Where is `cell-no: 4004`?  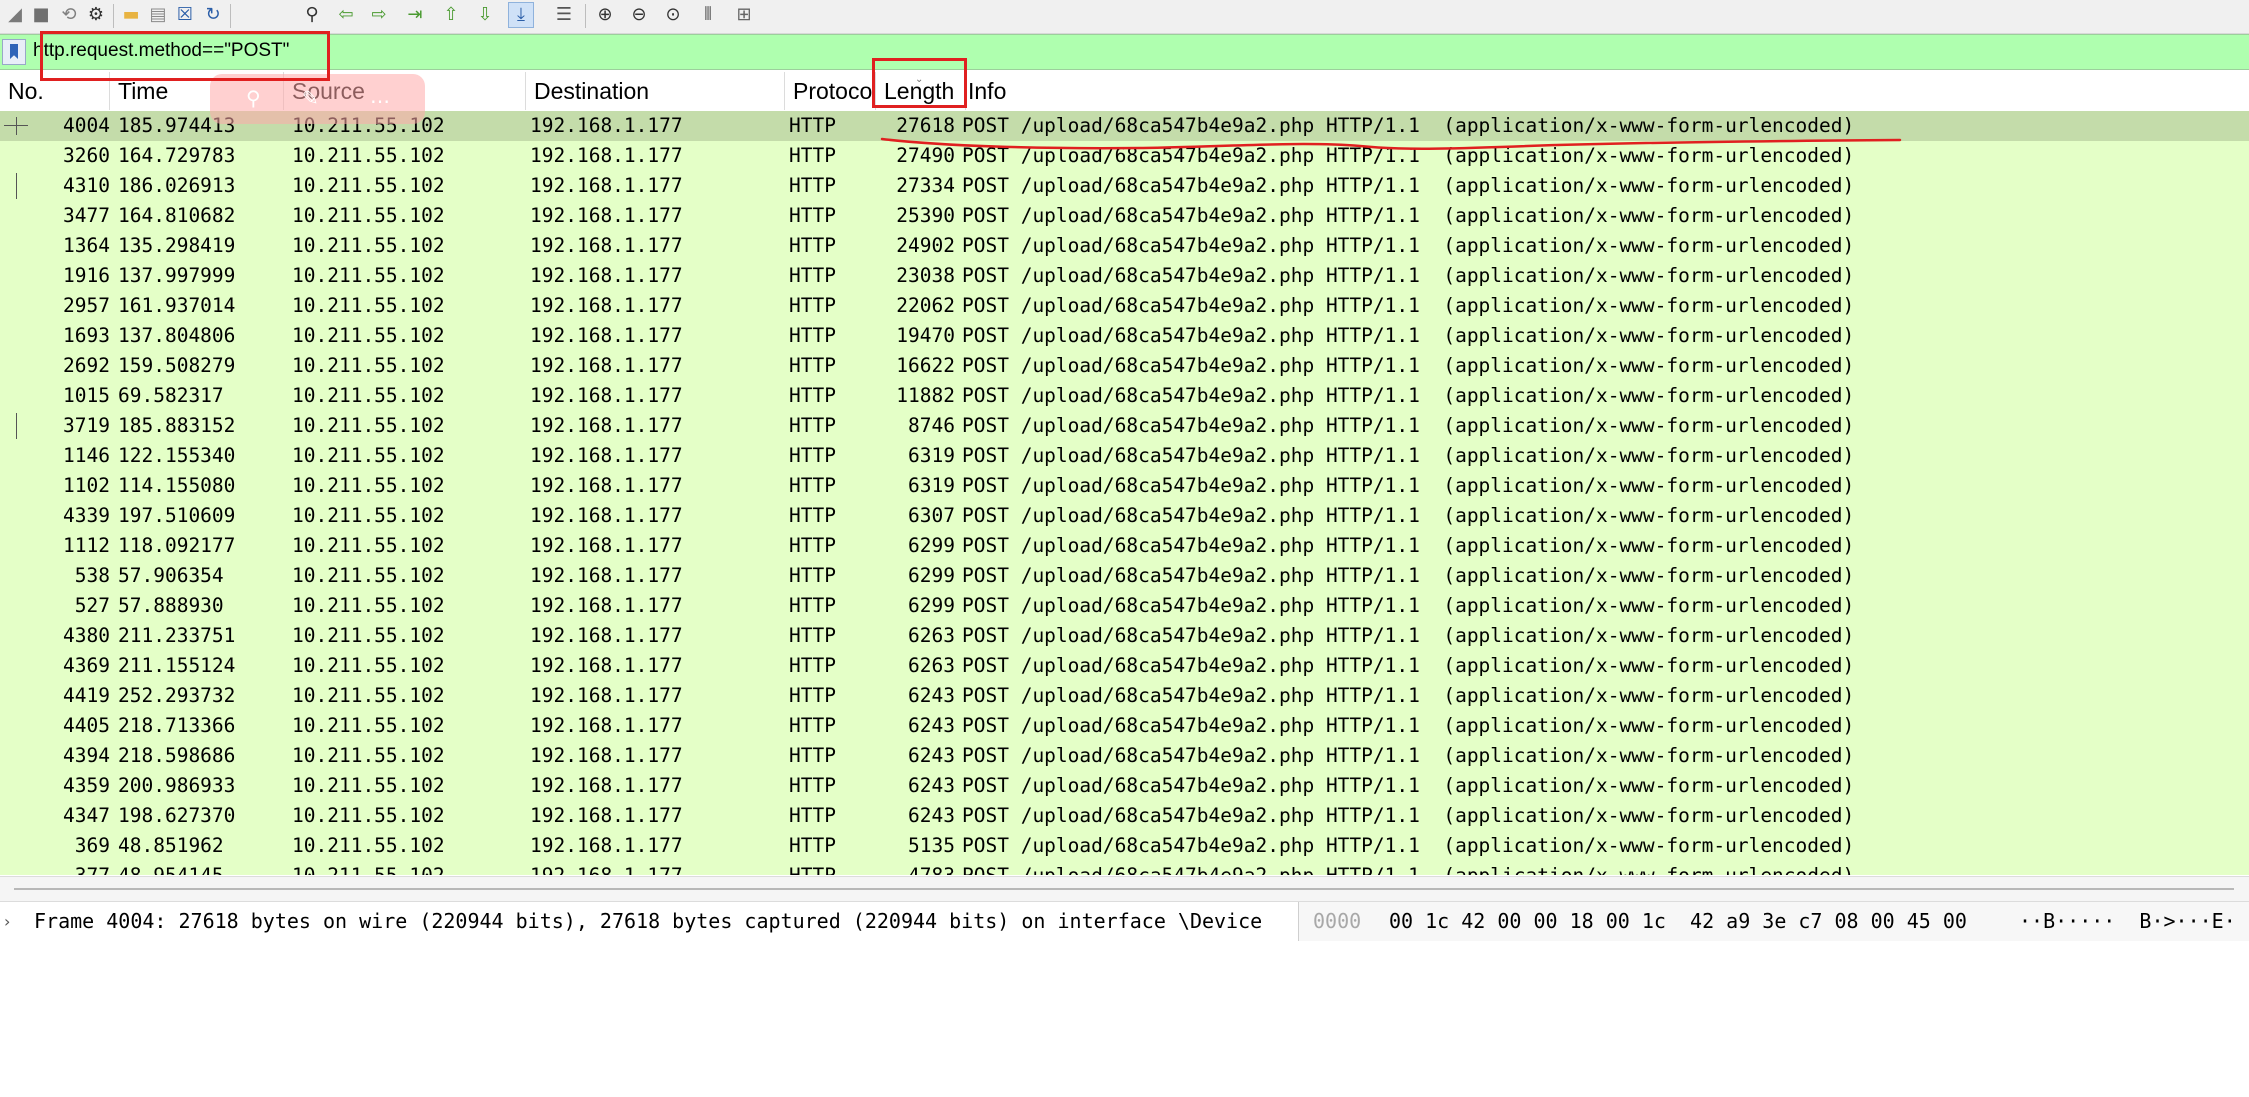 cell-no: 4004 is located at coordinates (86, 125).